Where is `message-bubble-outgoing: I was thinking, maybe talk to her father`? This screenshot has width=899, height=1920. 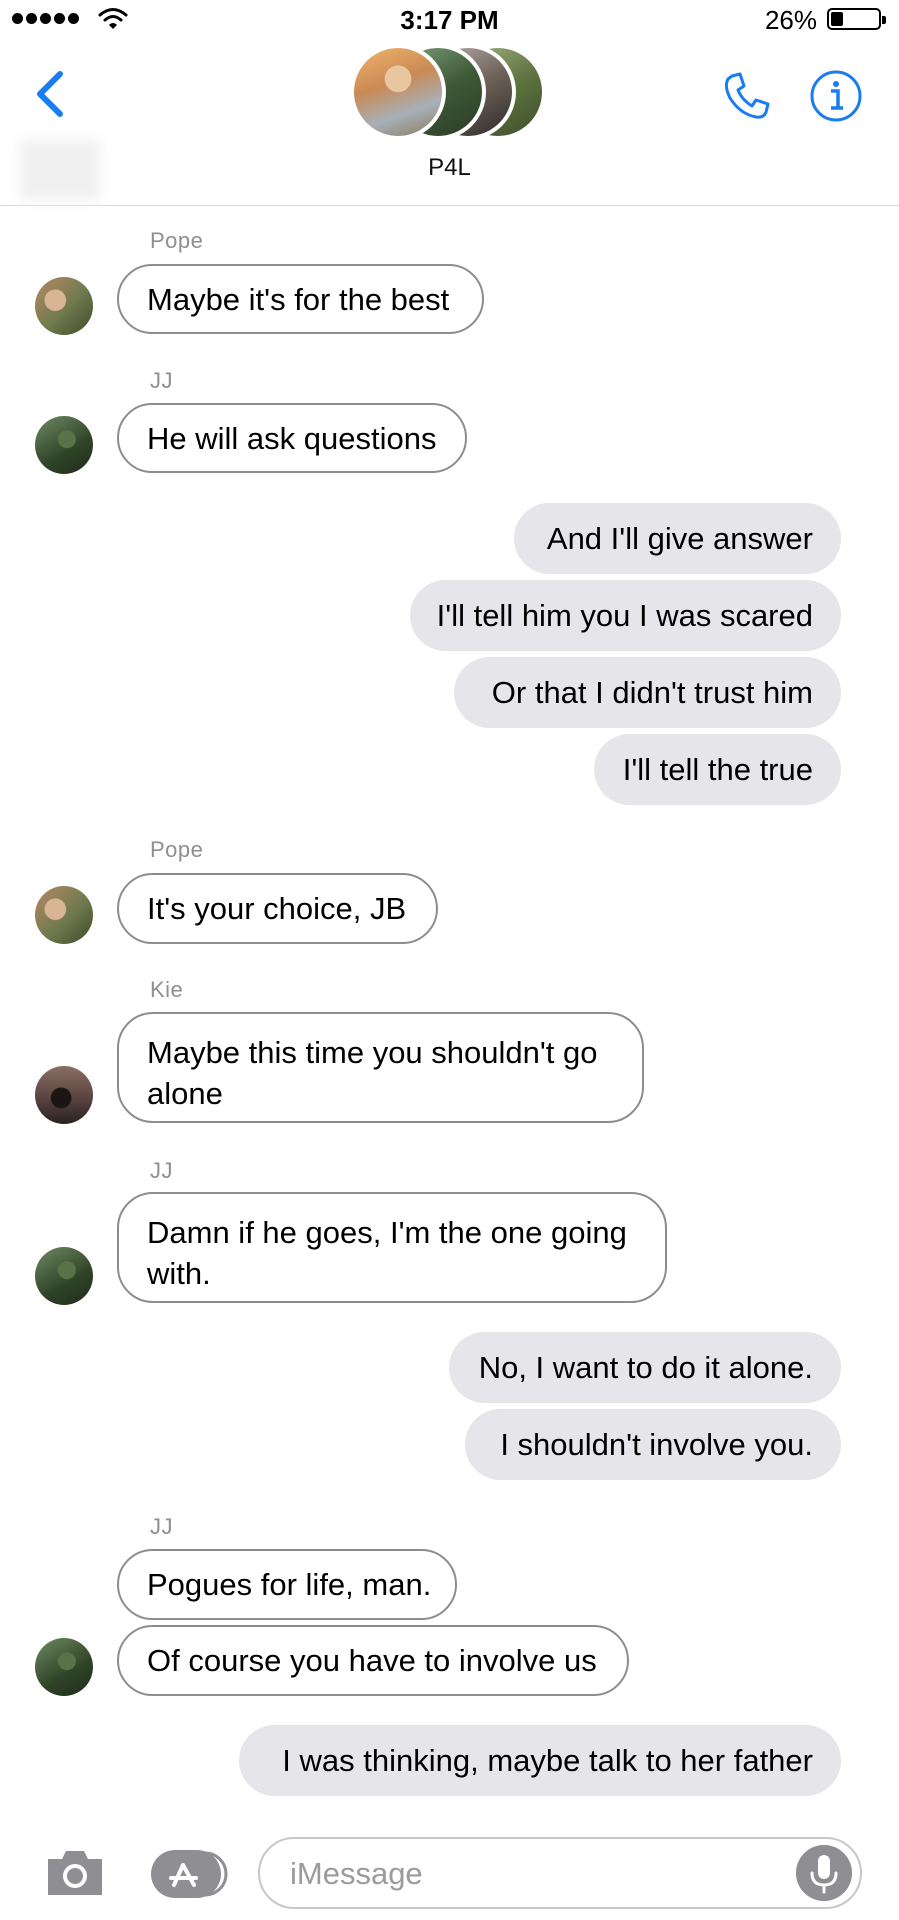 message-bubble-outgoing: I was thinking, maybe talk to her father is located at coordinates (540, 1760).